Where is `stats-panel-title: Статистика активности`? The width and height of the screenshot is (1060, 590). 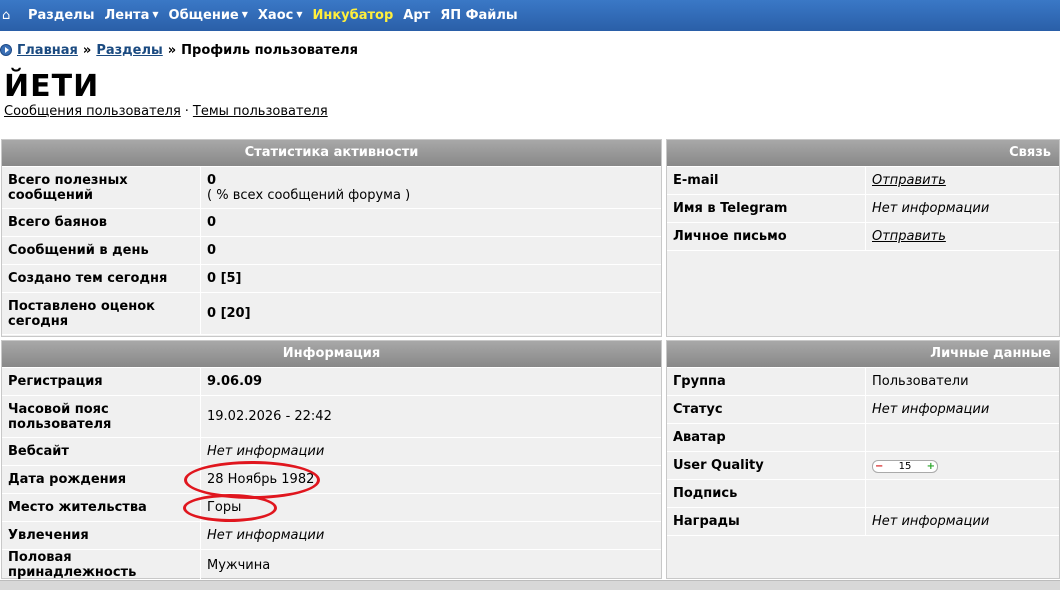
stats-panel-title: Статистика активности is located at coordinates (331, 153).